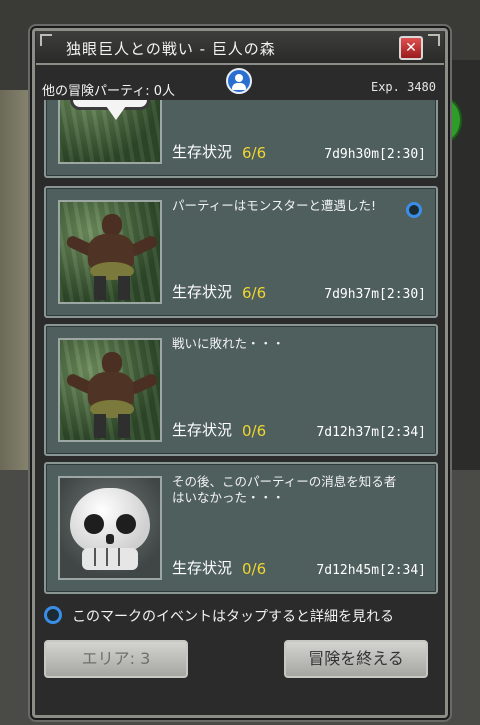 Image resolution: width=480 pixels, height=725 pixels. I want to click on user-icon, so click(239, 81).